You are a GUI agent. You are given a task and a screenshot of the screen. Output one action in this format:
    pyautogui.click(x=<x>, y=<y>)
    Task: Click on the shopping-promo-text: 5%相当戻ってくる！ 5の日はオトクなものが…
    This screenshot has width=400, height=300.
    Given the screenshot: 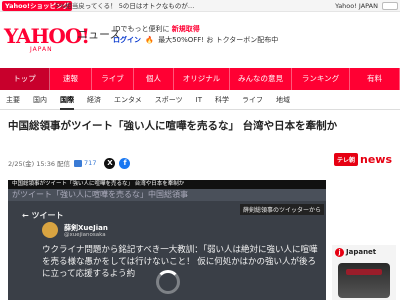 What is the action you would take?
    pyautogui.click(x=124, y=6)
    